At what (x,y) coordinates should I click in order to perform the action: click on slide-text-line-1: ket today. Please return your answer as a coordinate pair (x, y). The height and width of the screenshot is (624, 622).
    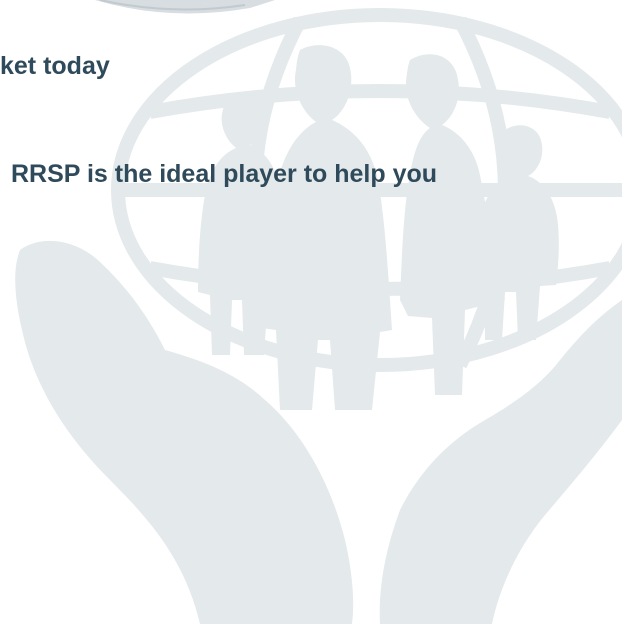
    Looking at the image, I should click on (55, 66).